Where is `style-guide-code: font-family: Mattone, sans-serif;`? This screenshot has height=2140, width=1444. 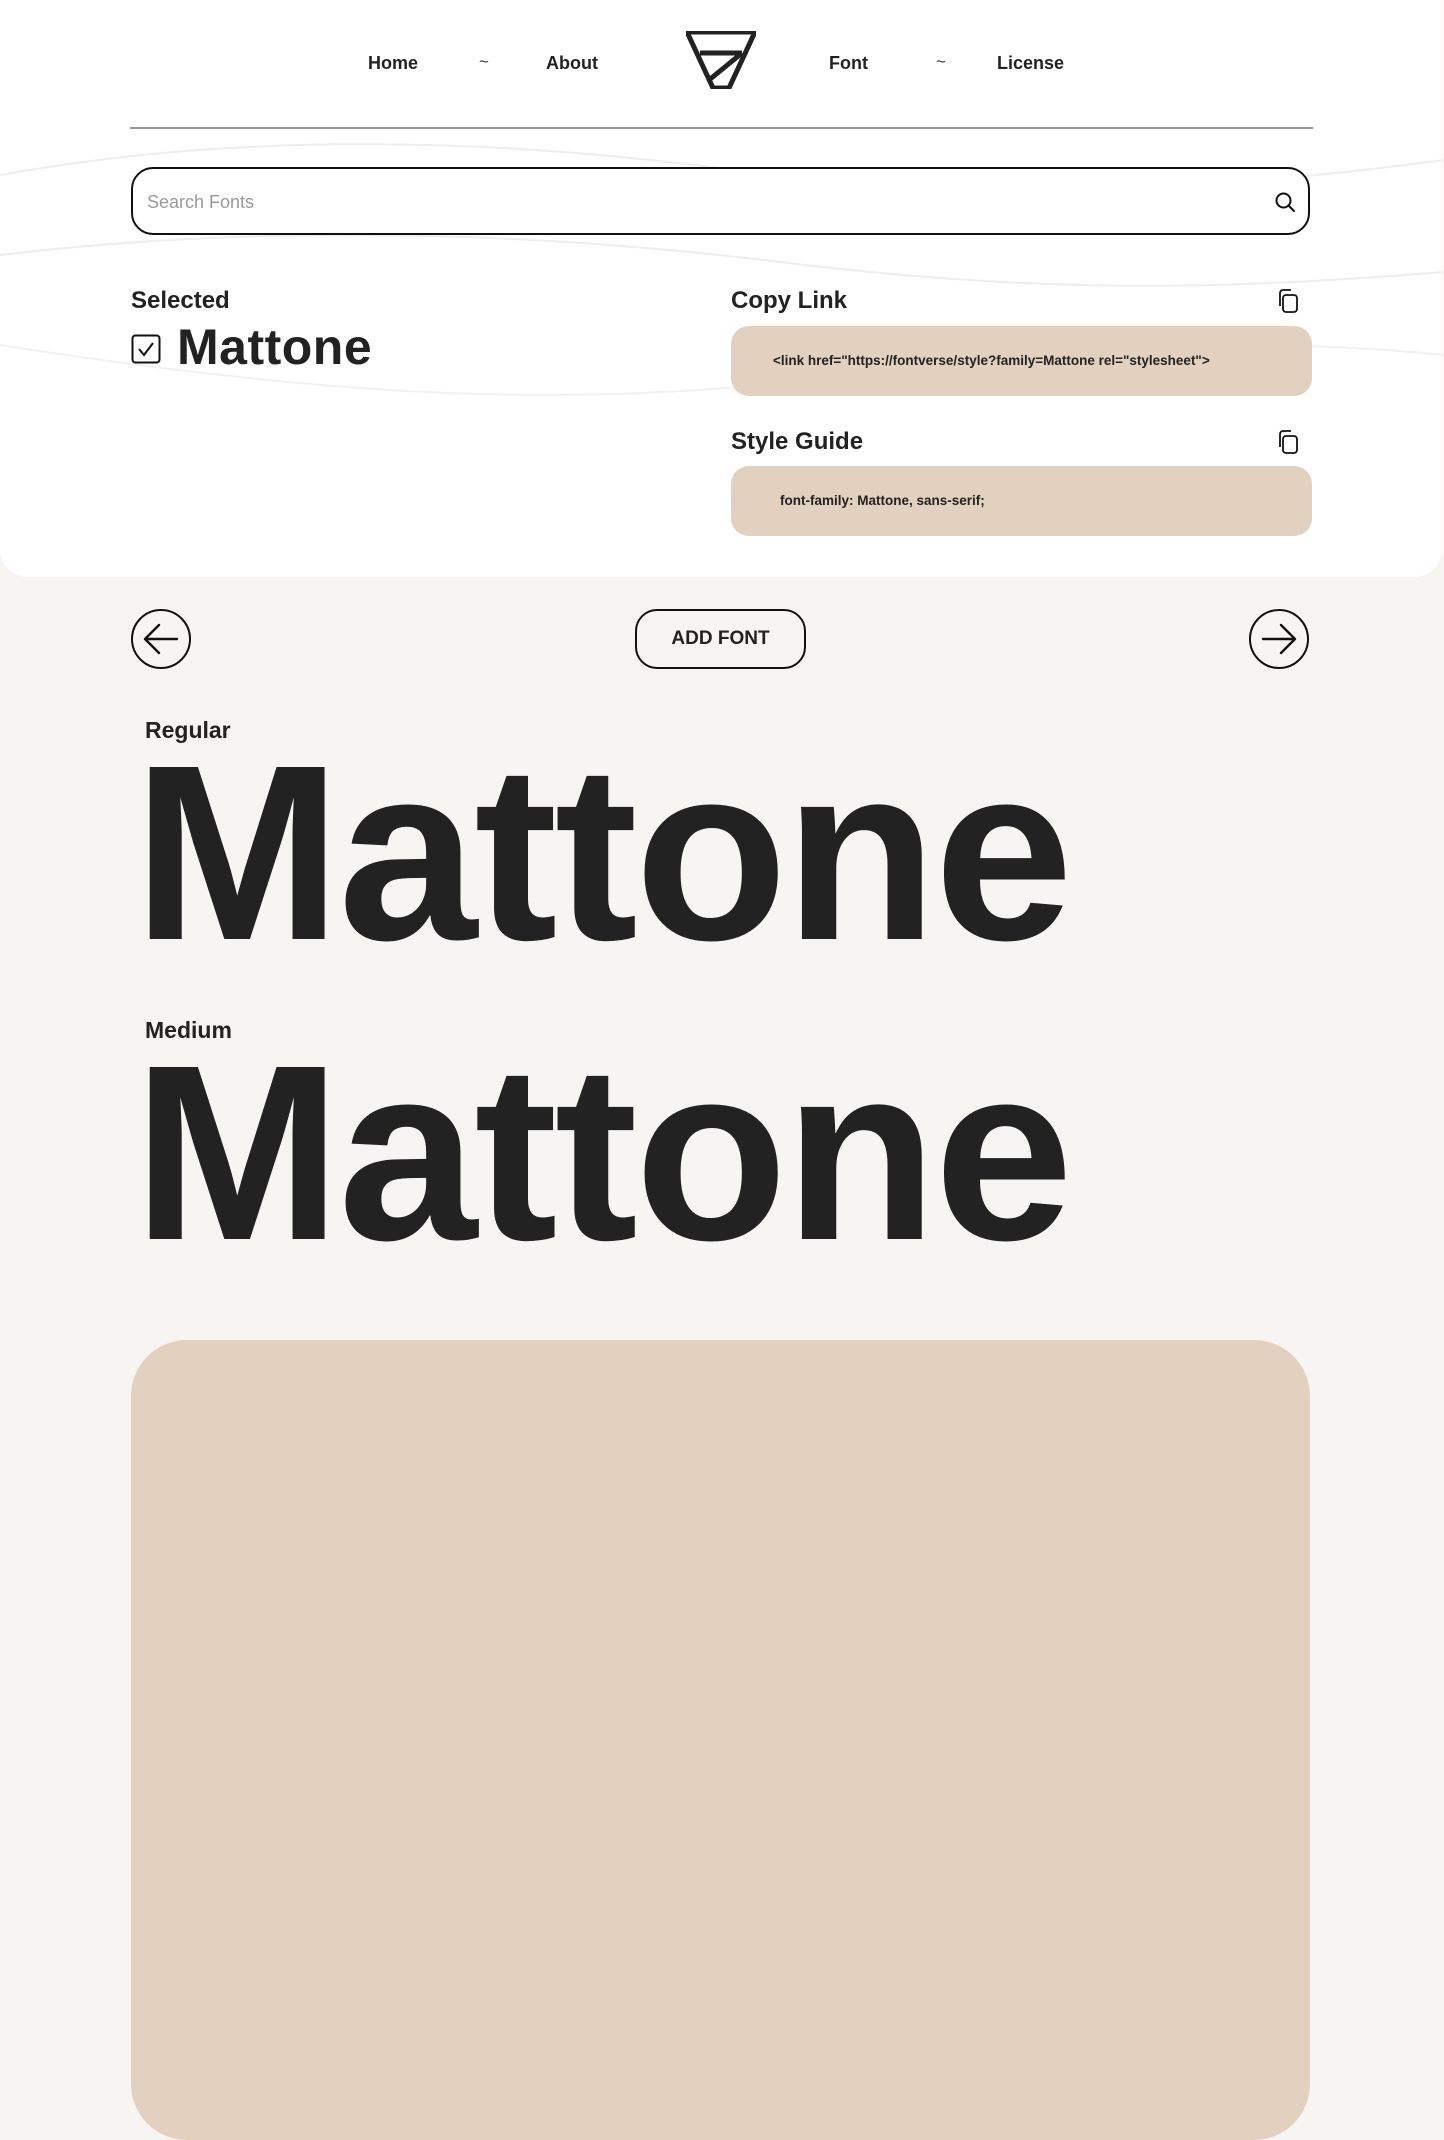 style-guide-code: font-family: Mattone, sans-serif; is located at coordinates (882, 500).